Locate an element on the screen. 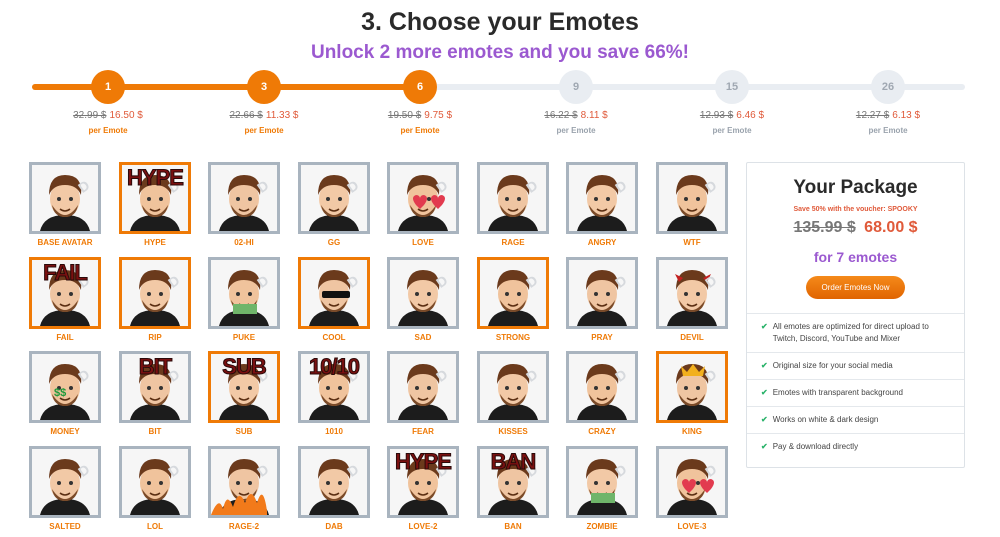 The height and width of the screenshot is (537, 1000). emote-card: D ANGRY is located at coordinates (602, 204).